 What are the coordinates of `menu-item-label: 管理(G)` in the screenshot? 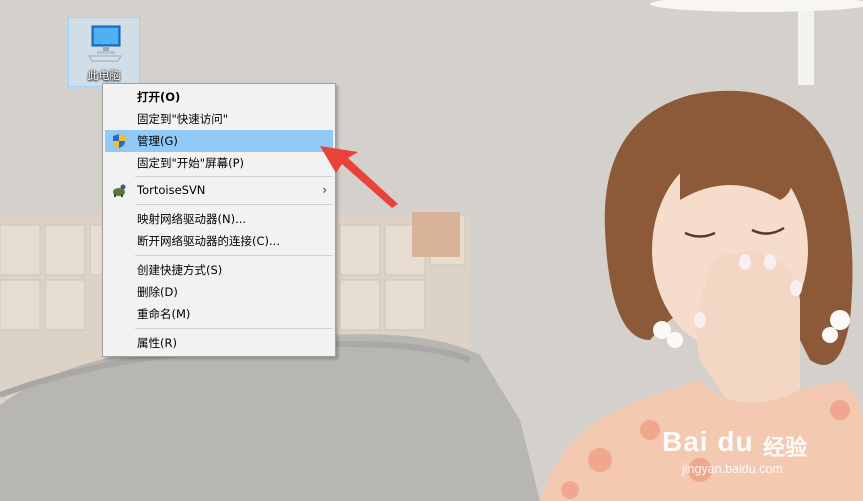 It's located at (157, 141).